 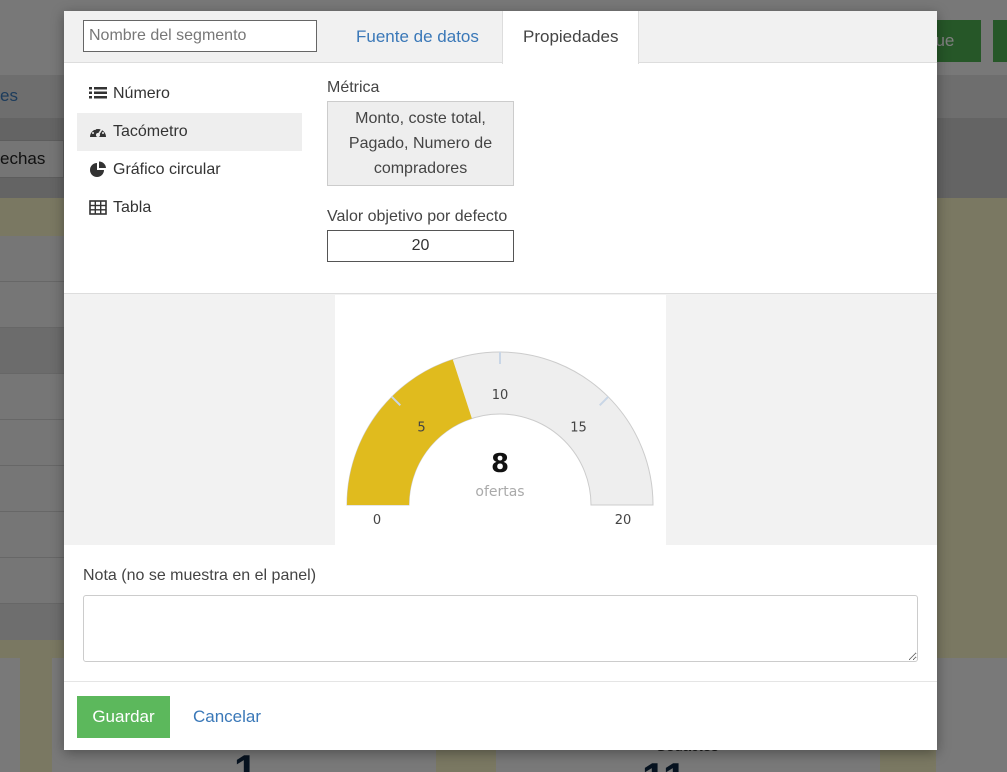 What do you see at coordinates (578, 428) in the screenshot?
I see `gauge-tick-label: 15` at bounding box center [578, 428].